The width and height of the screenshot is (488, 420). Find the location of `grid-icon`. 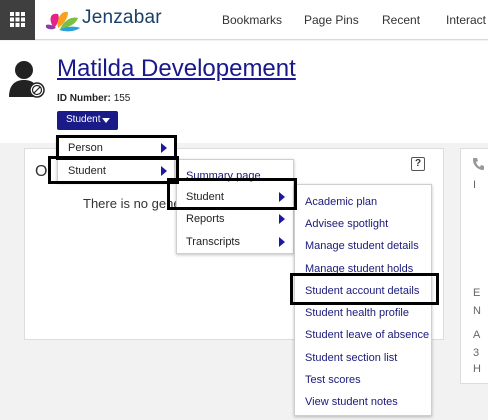

grid-icon is located at coordinates (17, 19).